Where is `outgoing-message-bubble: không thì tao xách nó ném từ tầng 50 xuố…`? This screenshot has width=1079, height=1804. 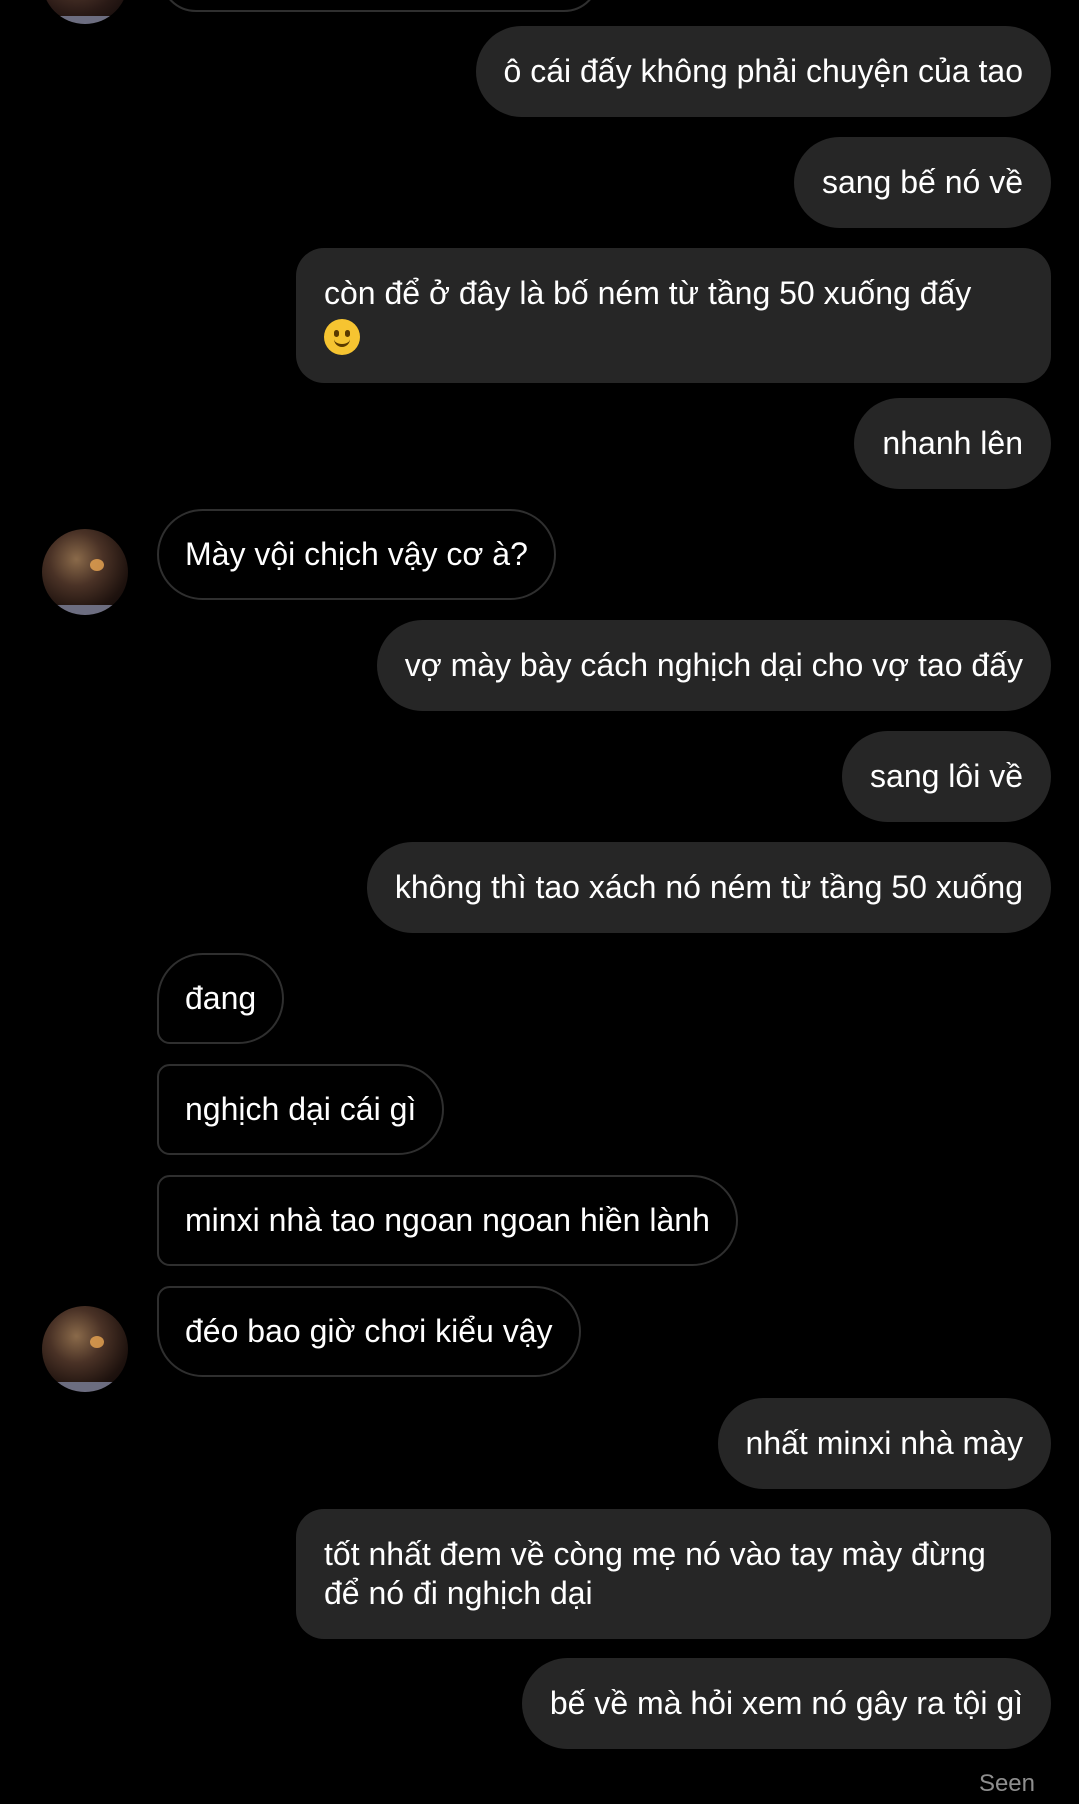 outgoing-message-bubble: không thì tao xách nó ném từ tầng 50 xuố… is located at coordinates (708, 887).